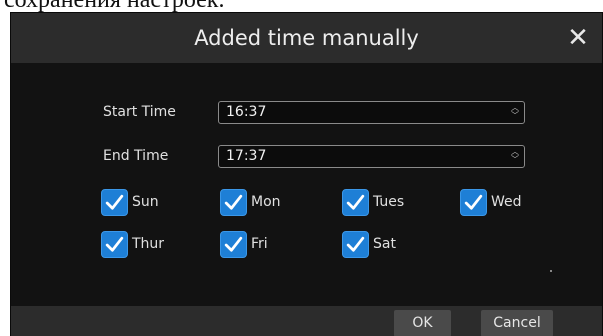 Image resolution: width=603 pixels, height=336 pixels. What do you see at coordinates (148, 244) in the screenshot?
I see `day-label-thur: Thur` at bounding box center [148, 244].